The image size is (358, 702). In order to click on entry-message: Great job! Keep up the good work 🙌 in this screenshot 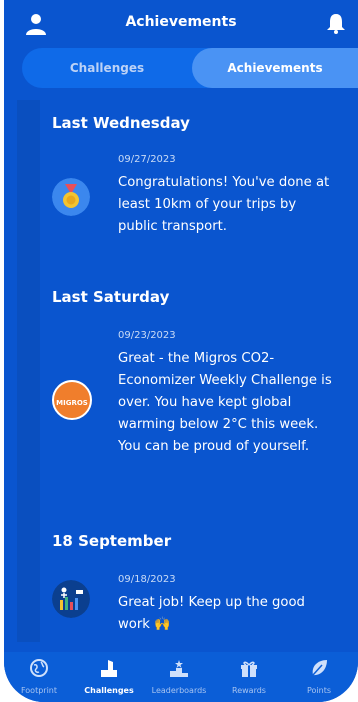, I will do `click(211, 613)`.